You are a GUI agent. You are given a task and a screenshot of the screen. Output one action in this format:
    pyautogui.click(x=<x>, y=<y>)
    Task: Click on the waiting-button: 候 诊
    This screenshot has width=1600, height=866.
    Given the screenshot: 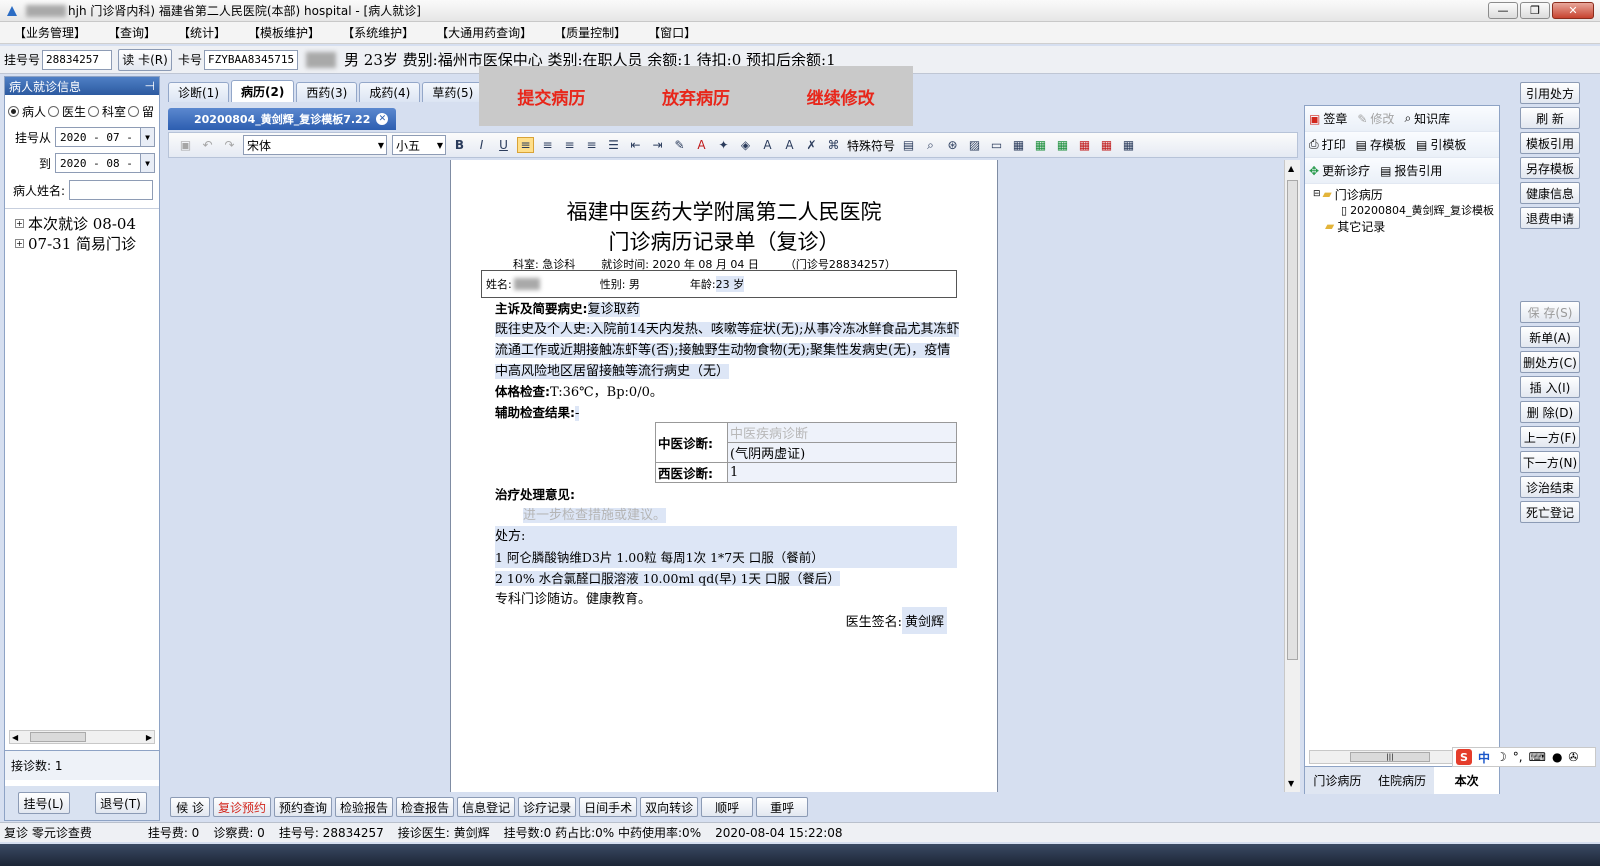 What is the action you would take?
    pyautogui.click(x=190, y=807)
    